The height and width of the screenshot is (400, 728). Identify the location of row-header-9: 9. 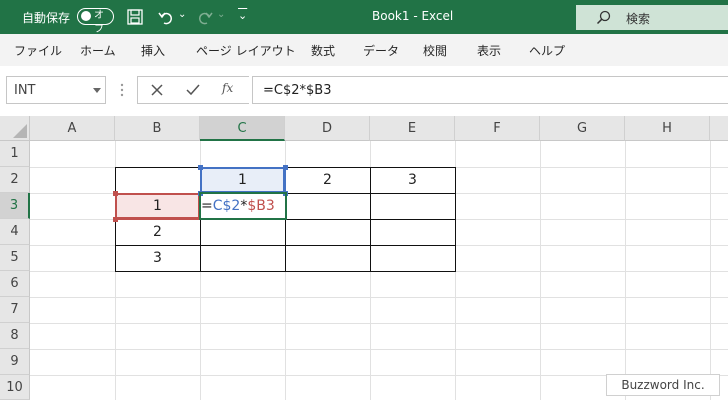
(15, 362).